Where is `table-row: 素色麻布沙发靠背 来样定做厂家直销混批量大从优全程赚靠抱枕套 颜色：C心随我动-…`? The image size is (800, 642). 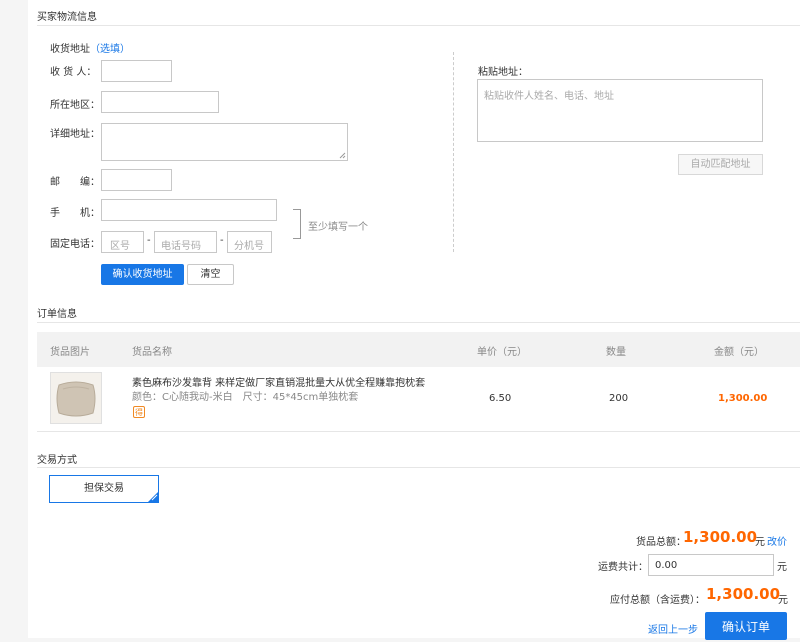
table-row: 素色麻布沙发靠背 来样定做厂家直销混批量大从优全程赚靠抱枕套 颜色：C心随我动-… is located at coordinates (418, 399).